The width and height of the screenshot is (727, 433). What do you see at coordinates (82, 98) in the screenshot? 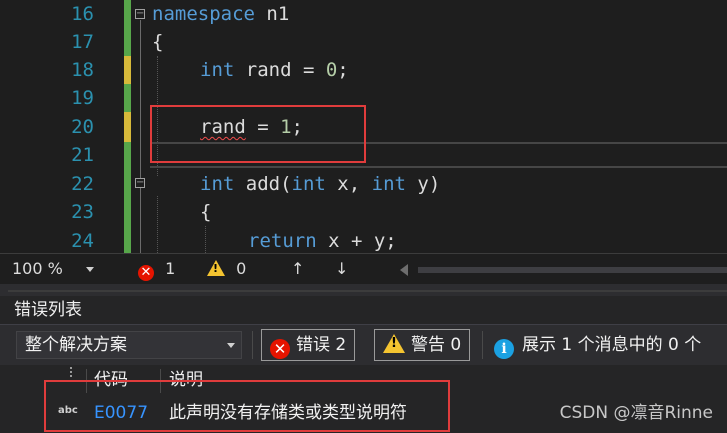
I see `line-number: 19` at bounding box center [82, 98].